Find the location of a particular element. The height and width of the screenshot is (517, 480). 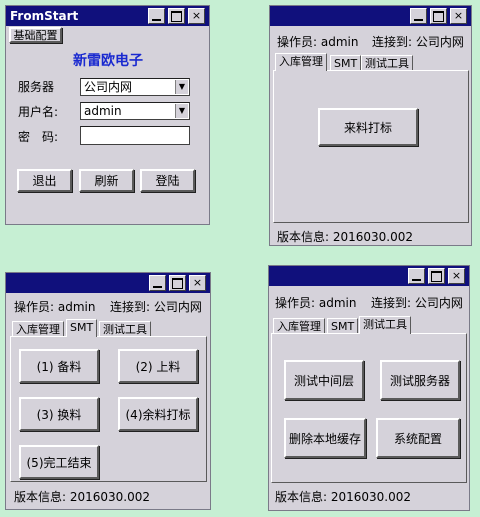

username-label: 用户名: is located at coordinates (38, 112).